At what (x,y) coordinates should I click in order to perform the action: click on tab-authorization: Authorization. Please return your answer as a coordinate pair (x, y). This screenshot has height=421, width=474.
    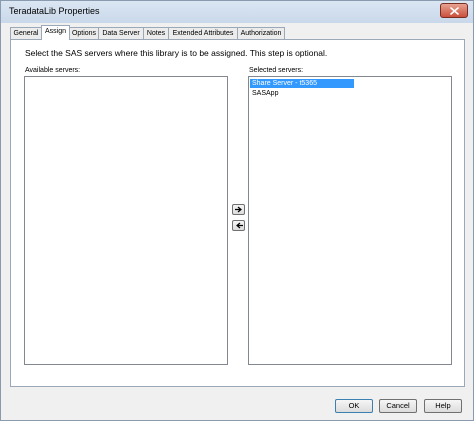
    Looking at the image, I should click on (261, 33).